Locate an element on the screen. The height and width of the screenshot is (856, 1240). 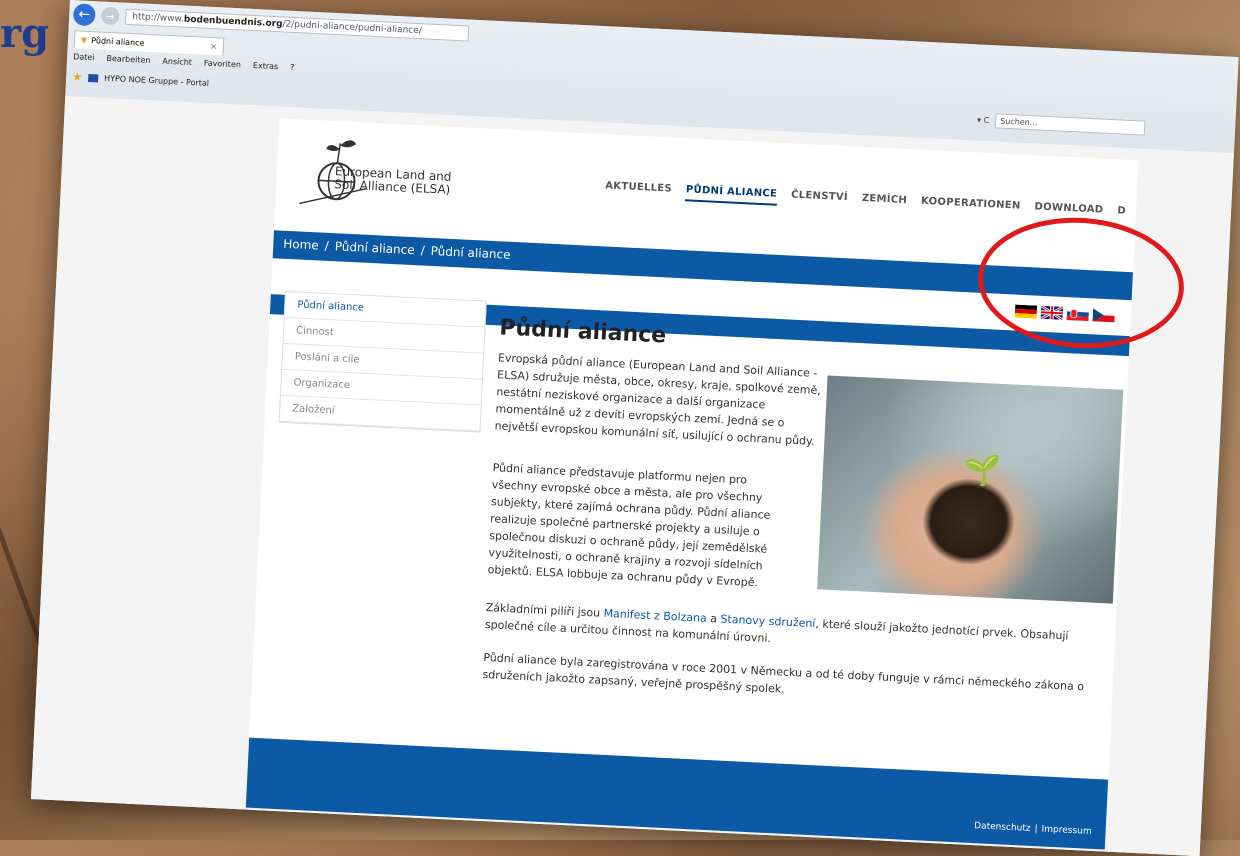
url-domain: bodenbuendnis.org is located at coordinates (233, 22).